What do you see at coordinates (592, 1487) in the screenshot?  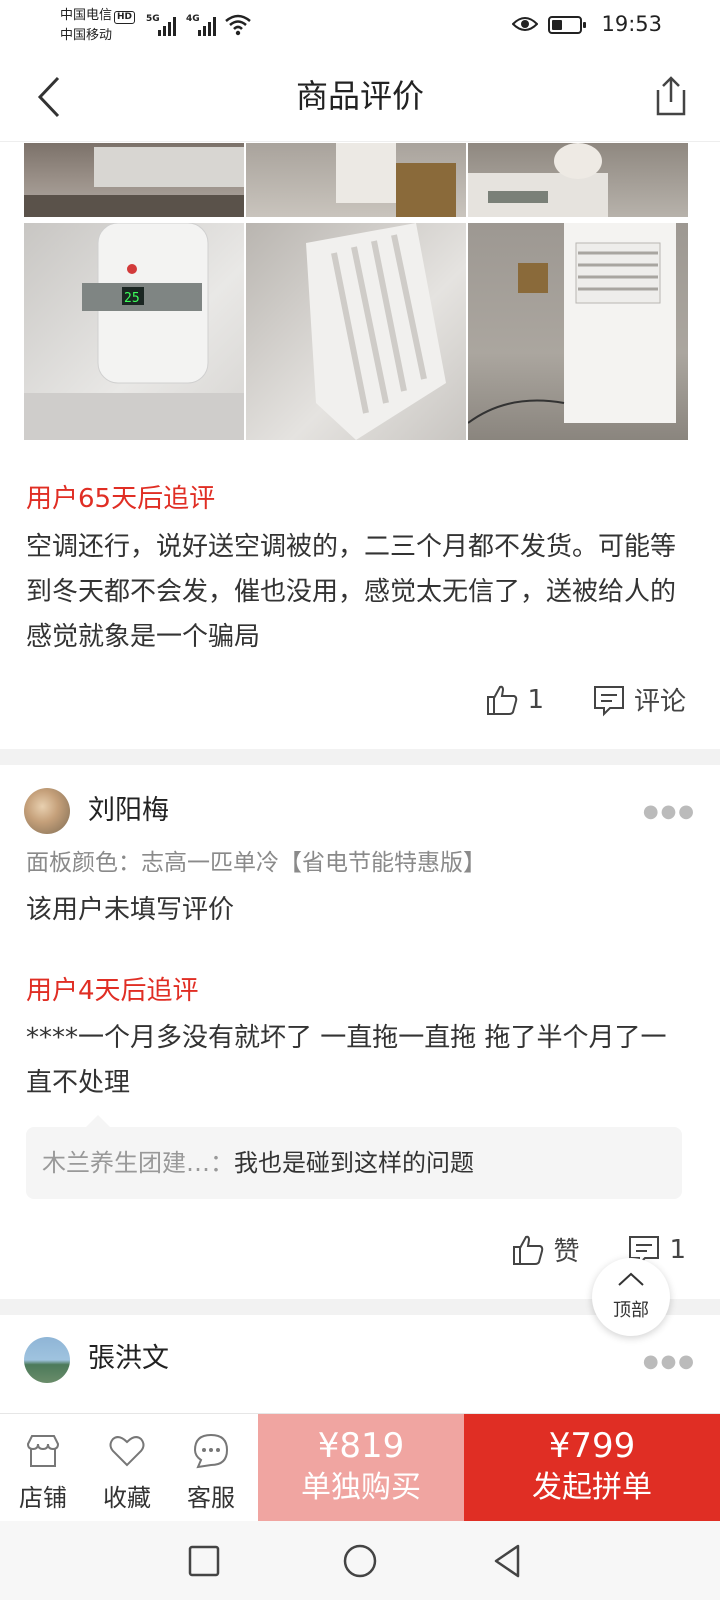 I see `group-label: 发起拼单` at bounding box center [592, 1487].